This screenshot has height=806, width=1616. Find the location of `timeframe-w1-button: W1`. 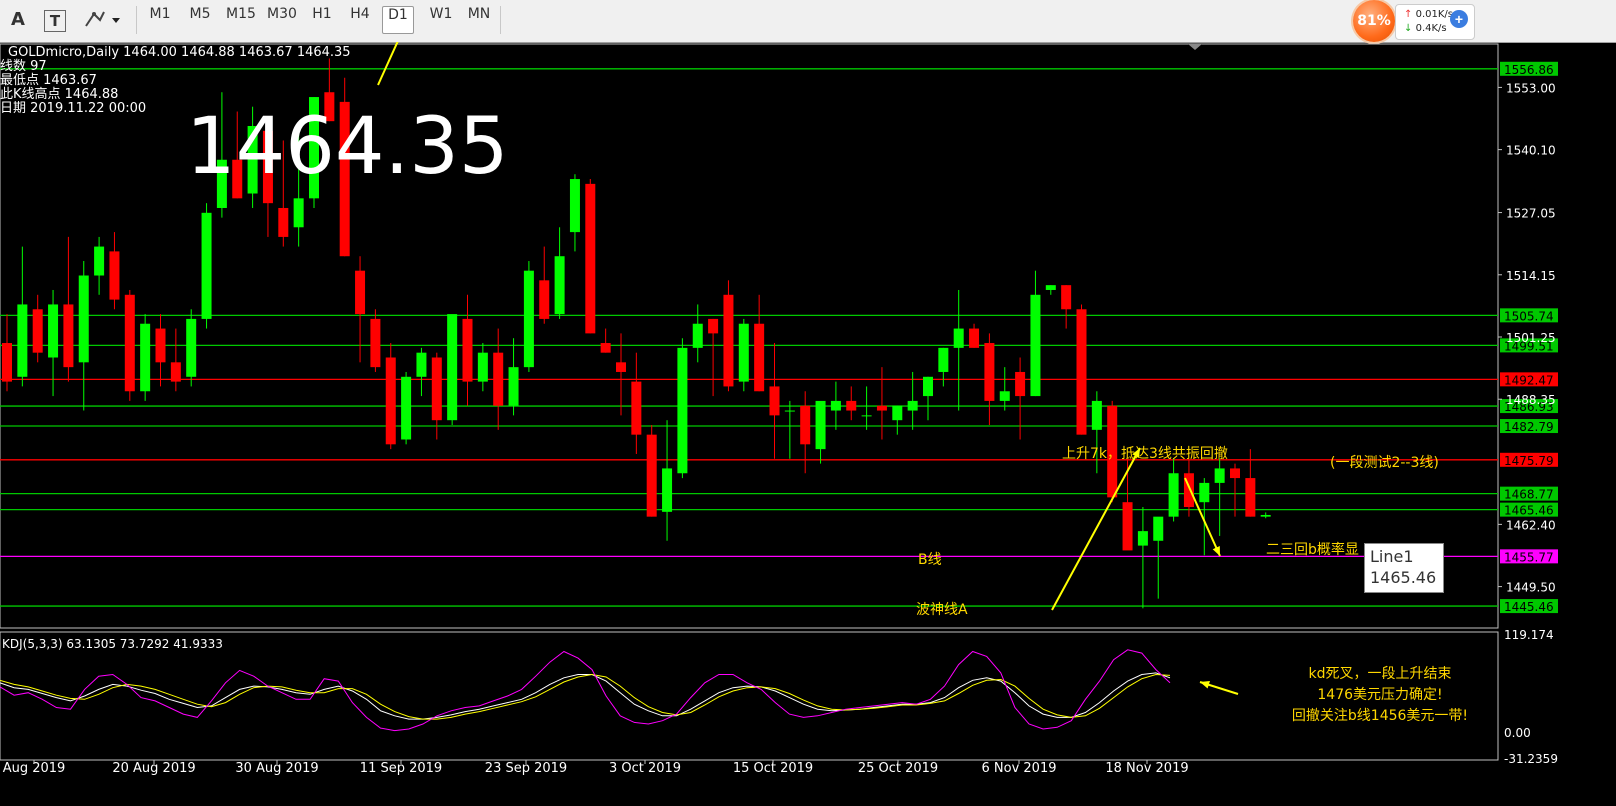

timeframe-w1-button: W1 is located at coordinates (441, 20).